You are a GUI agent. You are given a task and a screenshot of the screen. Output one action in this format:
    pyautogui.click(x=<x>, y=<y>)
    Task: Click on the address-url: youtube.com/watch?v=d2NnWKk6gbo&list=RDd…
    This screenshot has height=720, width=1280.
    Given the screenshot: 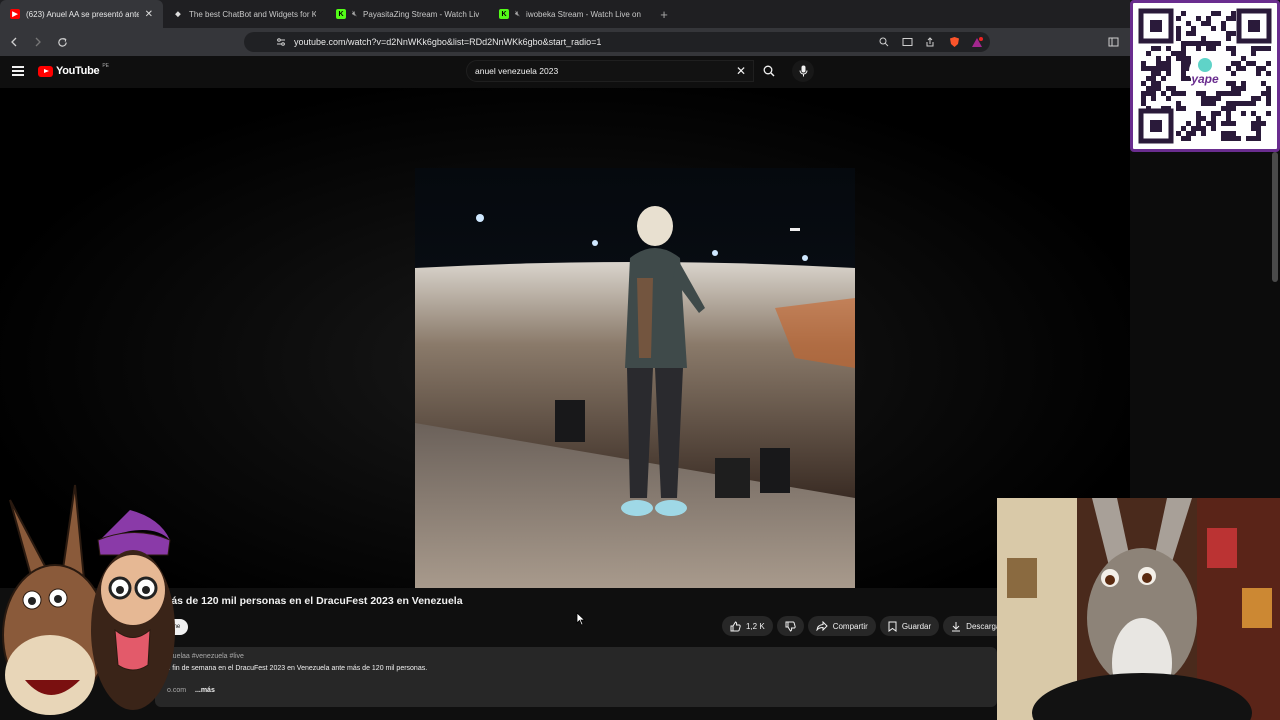 What is the action you would take?
    pyautogui.click(x=447, y=42)
    